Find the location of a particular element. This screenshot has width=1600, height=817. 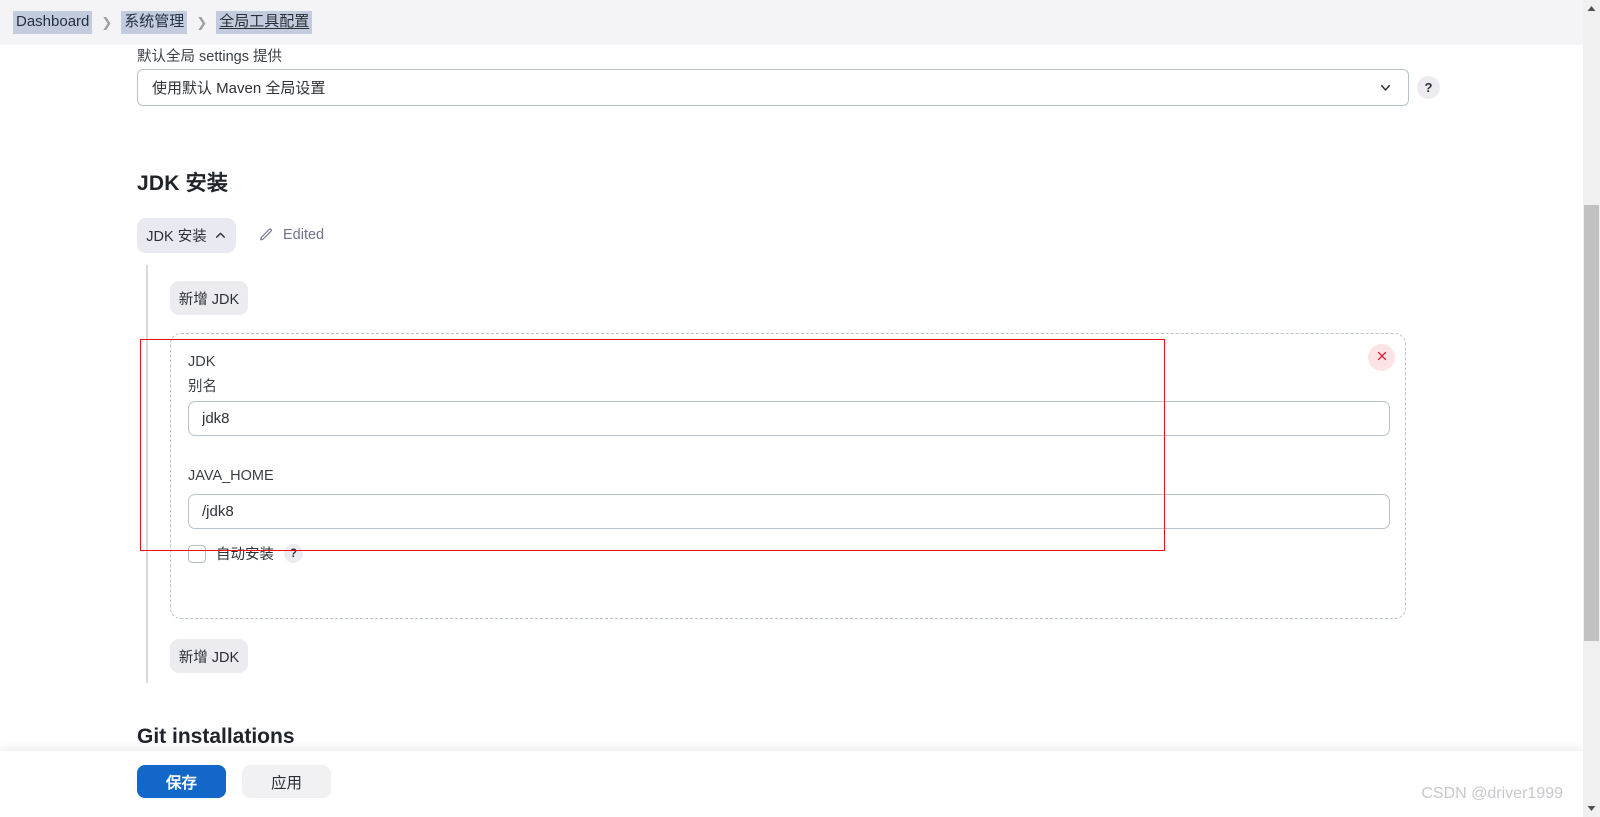

add-jdk-button-top: 新增 JDK is located at coordinates (209, 298).